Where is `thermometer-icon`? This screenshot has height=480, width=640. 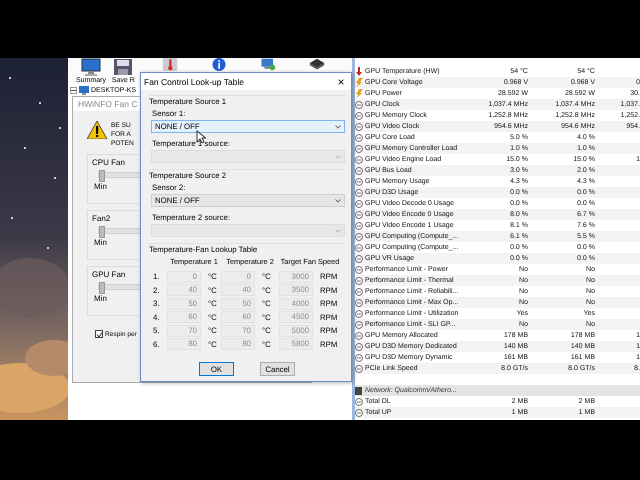 thermometer-icon is located at coordinates (359, 71).